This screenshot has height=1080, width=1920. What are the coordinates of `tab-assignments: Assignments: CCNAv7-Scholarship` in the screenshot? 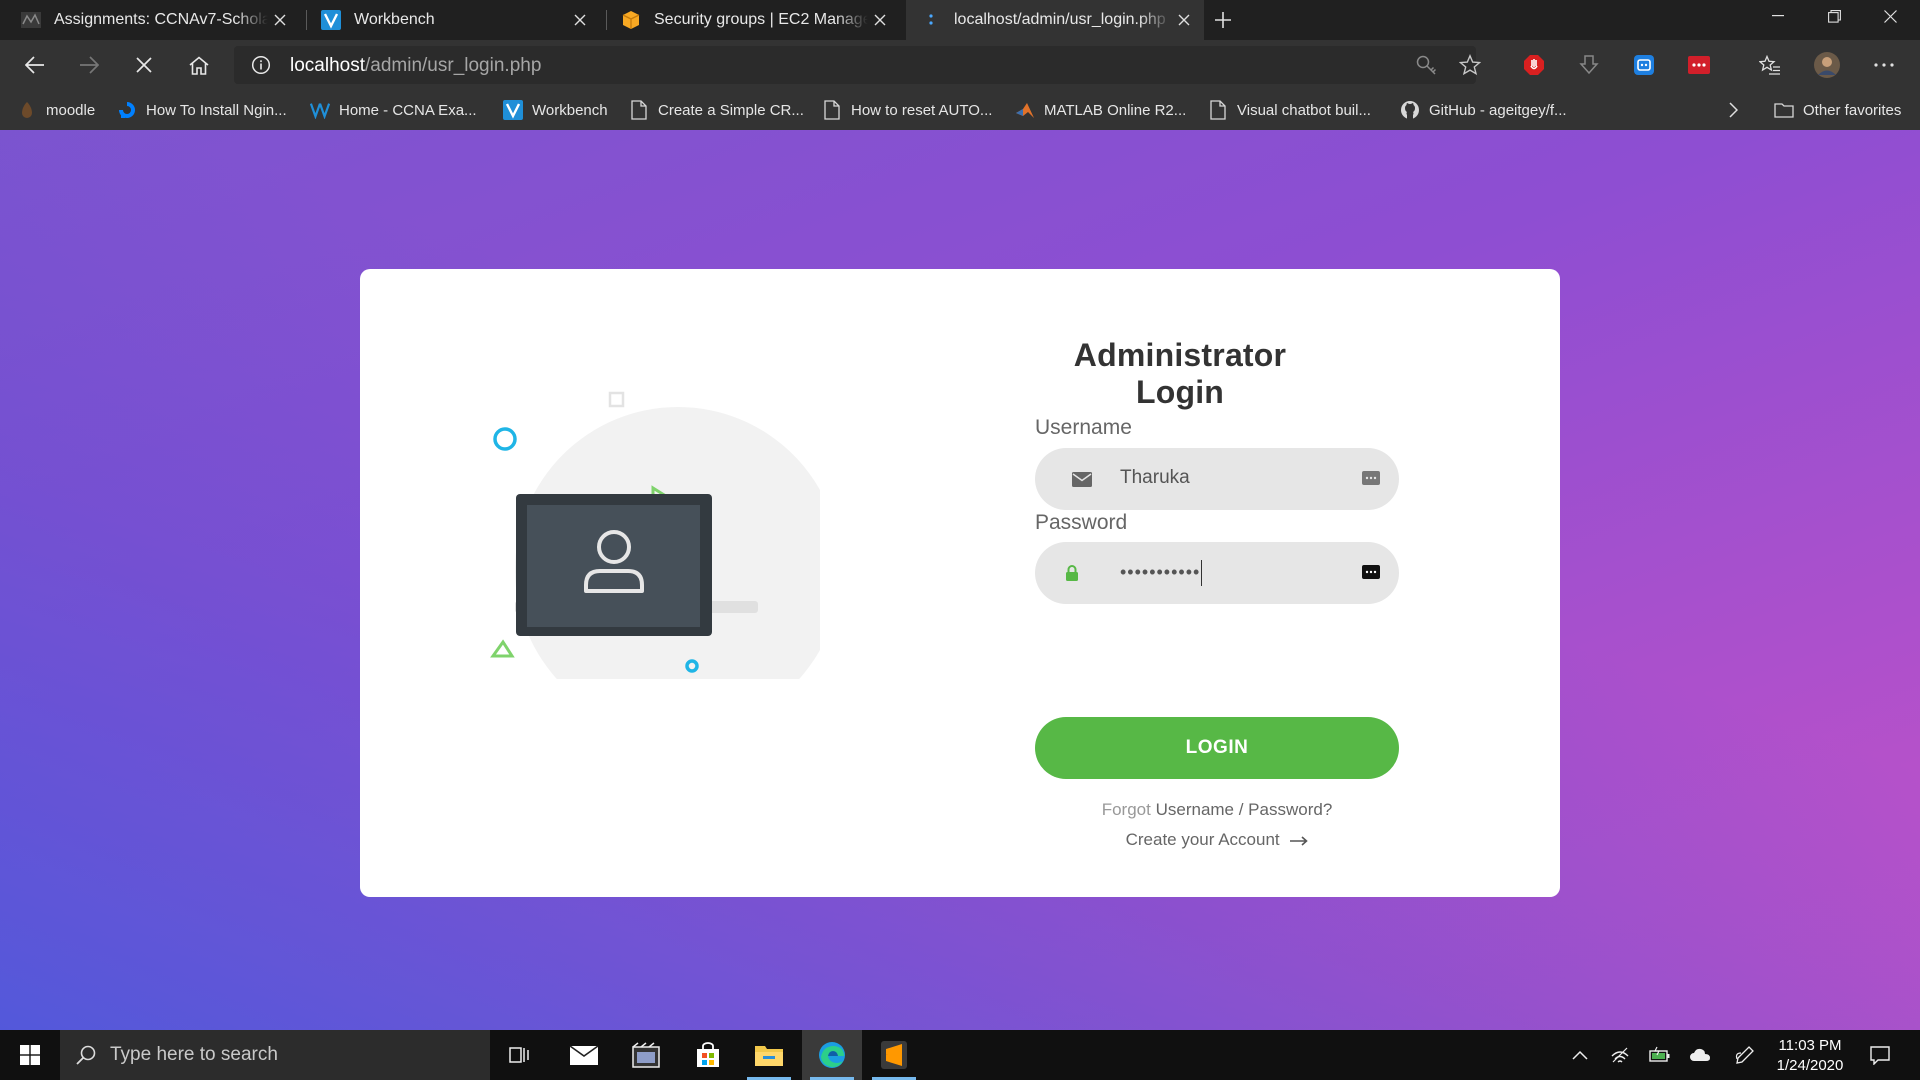 It's located at (150, 20).